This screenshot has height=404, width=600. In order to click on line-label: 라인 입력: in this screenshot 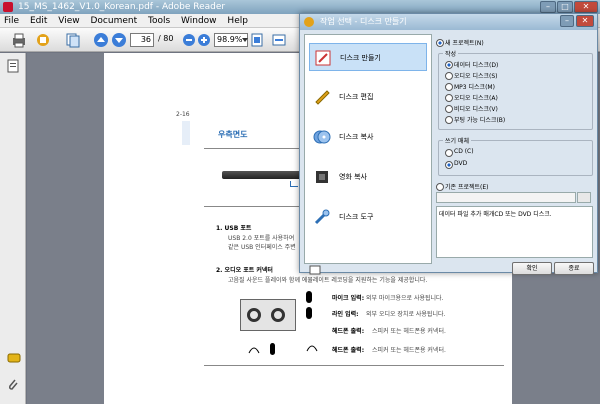, I will do `click(345, 314)`.